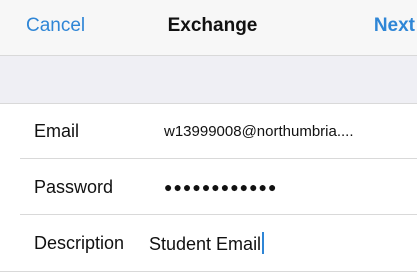 This screenshot has width=417, height=274. What do you see at coordinates (57, 131) in the screenshot?
I see `email-label: Email` at bounding box center [57, 131].